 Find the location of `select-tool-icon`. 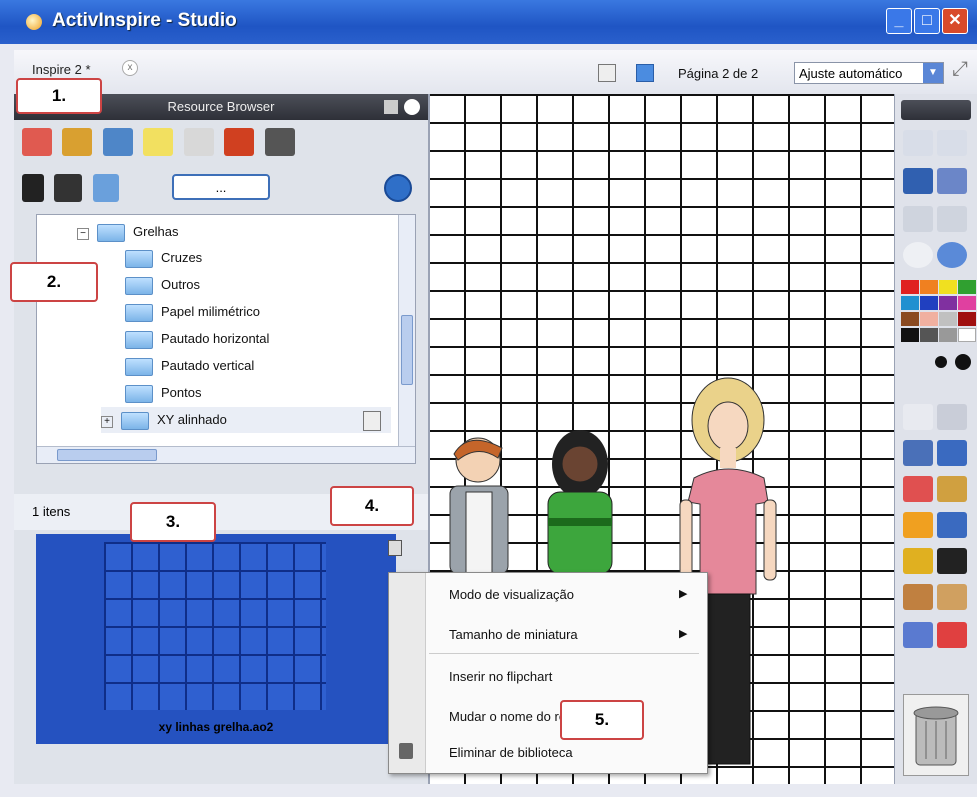

select-tool-icon is located at coordinates (918, 417).